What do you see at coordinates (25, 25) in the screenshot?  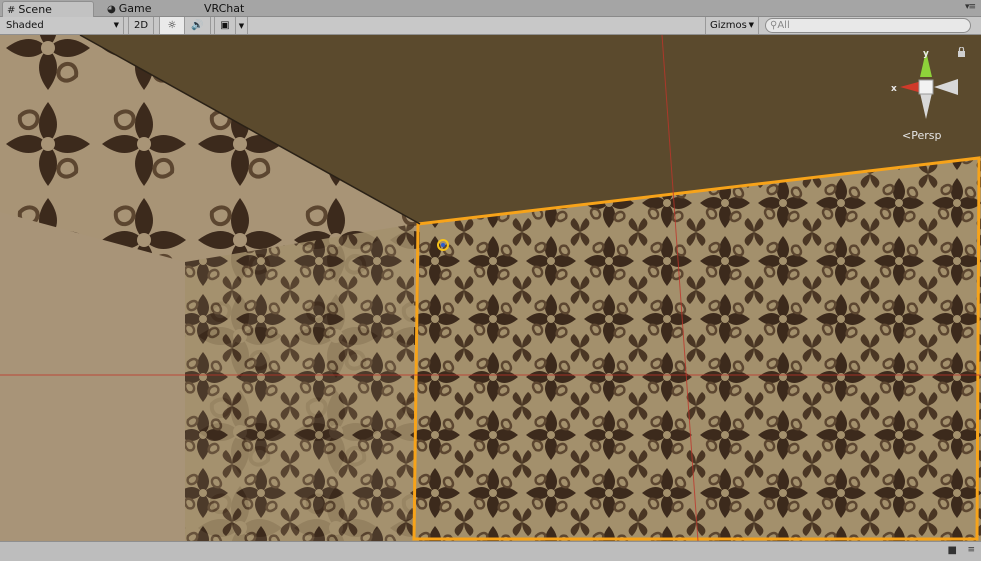 I see `shading-mode-label: Shaded` at bounding box center [25, 25].